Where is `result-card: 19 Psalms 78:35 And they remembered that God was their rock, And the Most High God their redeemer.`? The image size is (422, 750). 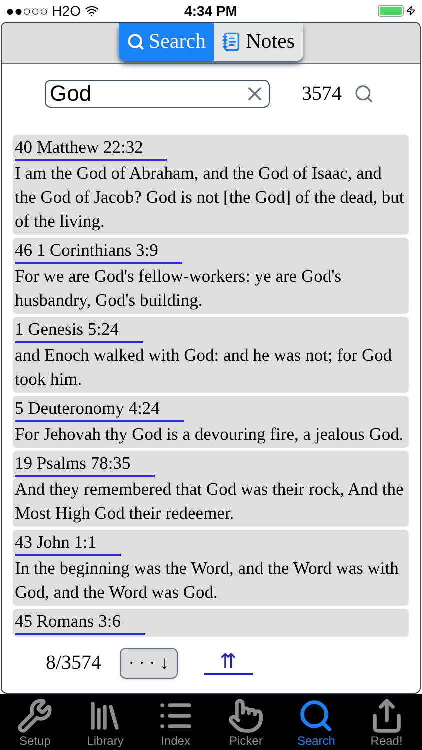 result-card: 19 Psalms 78:35 And they remembered that God was their rock, And the Most High God their redeemer. is located at coordinates (211, 489).